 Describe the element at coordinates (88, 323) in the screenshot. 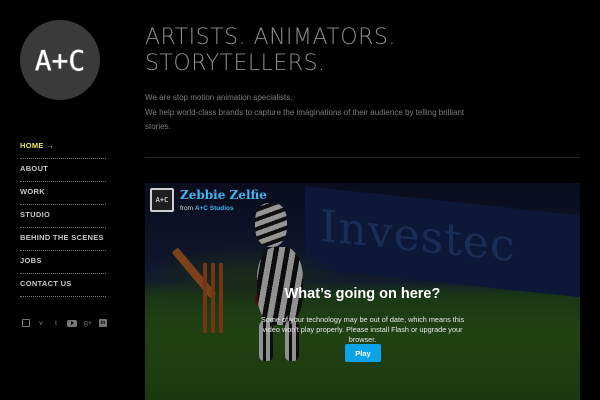

I see `google-plus-icon: g+` at that location.